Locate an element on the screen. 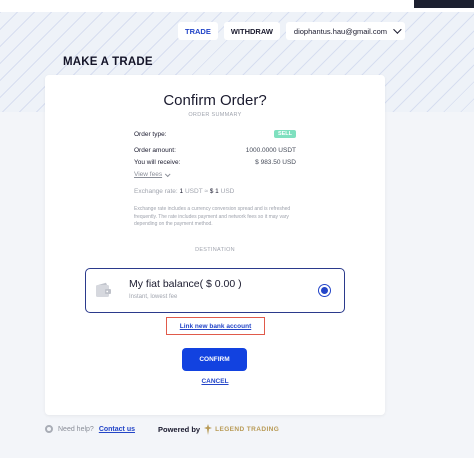 The image size is (474, 458). exchange-rate-label: Exchange rate: is located at coordinates (156, 191).